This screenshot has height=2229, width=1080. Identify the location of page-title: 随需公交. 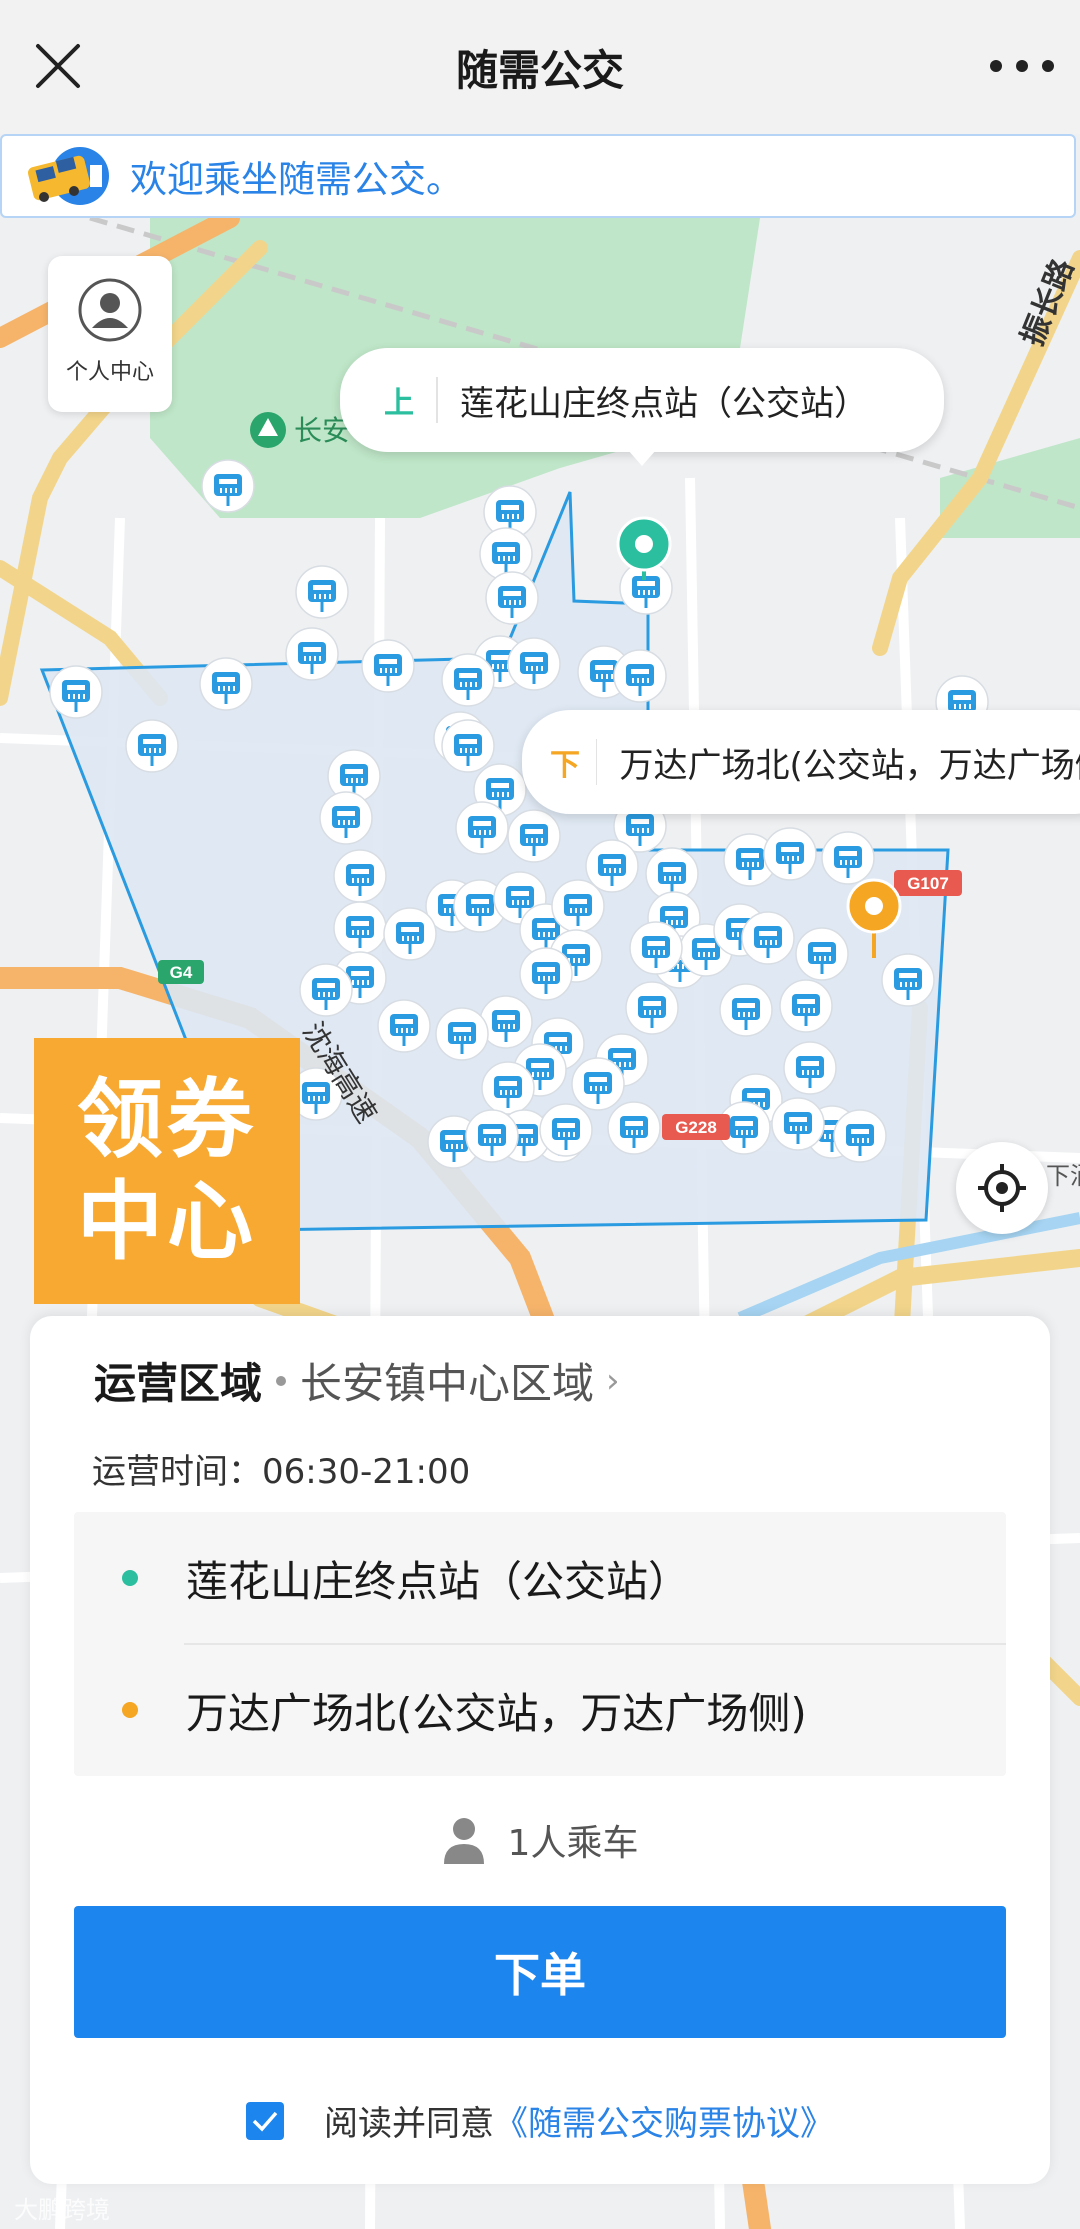
(539, 70).